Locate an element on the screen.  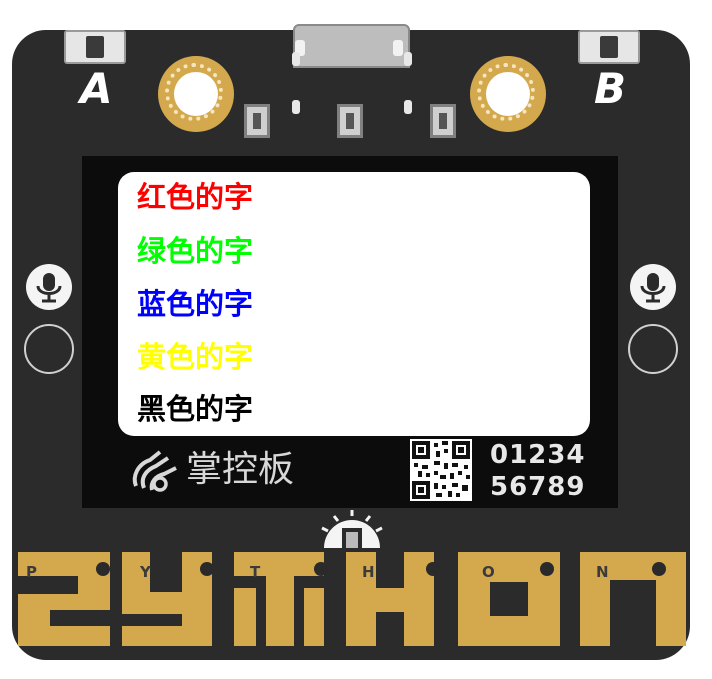
serial-number-line1: 01234 is located at coordinates (538, 455).